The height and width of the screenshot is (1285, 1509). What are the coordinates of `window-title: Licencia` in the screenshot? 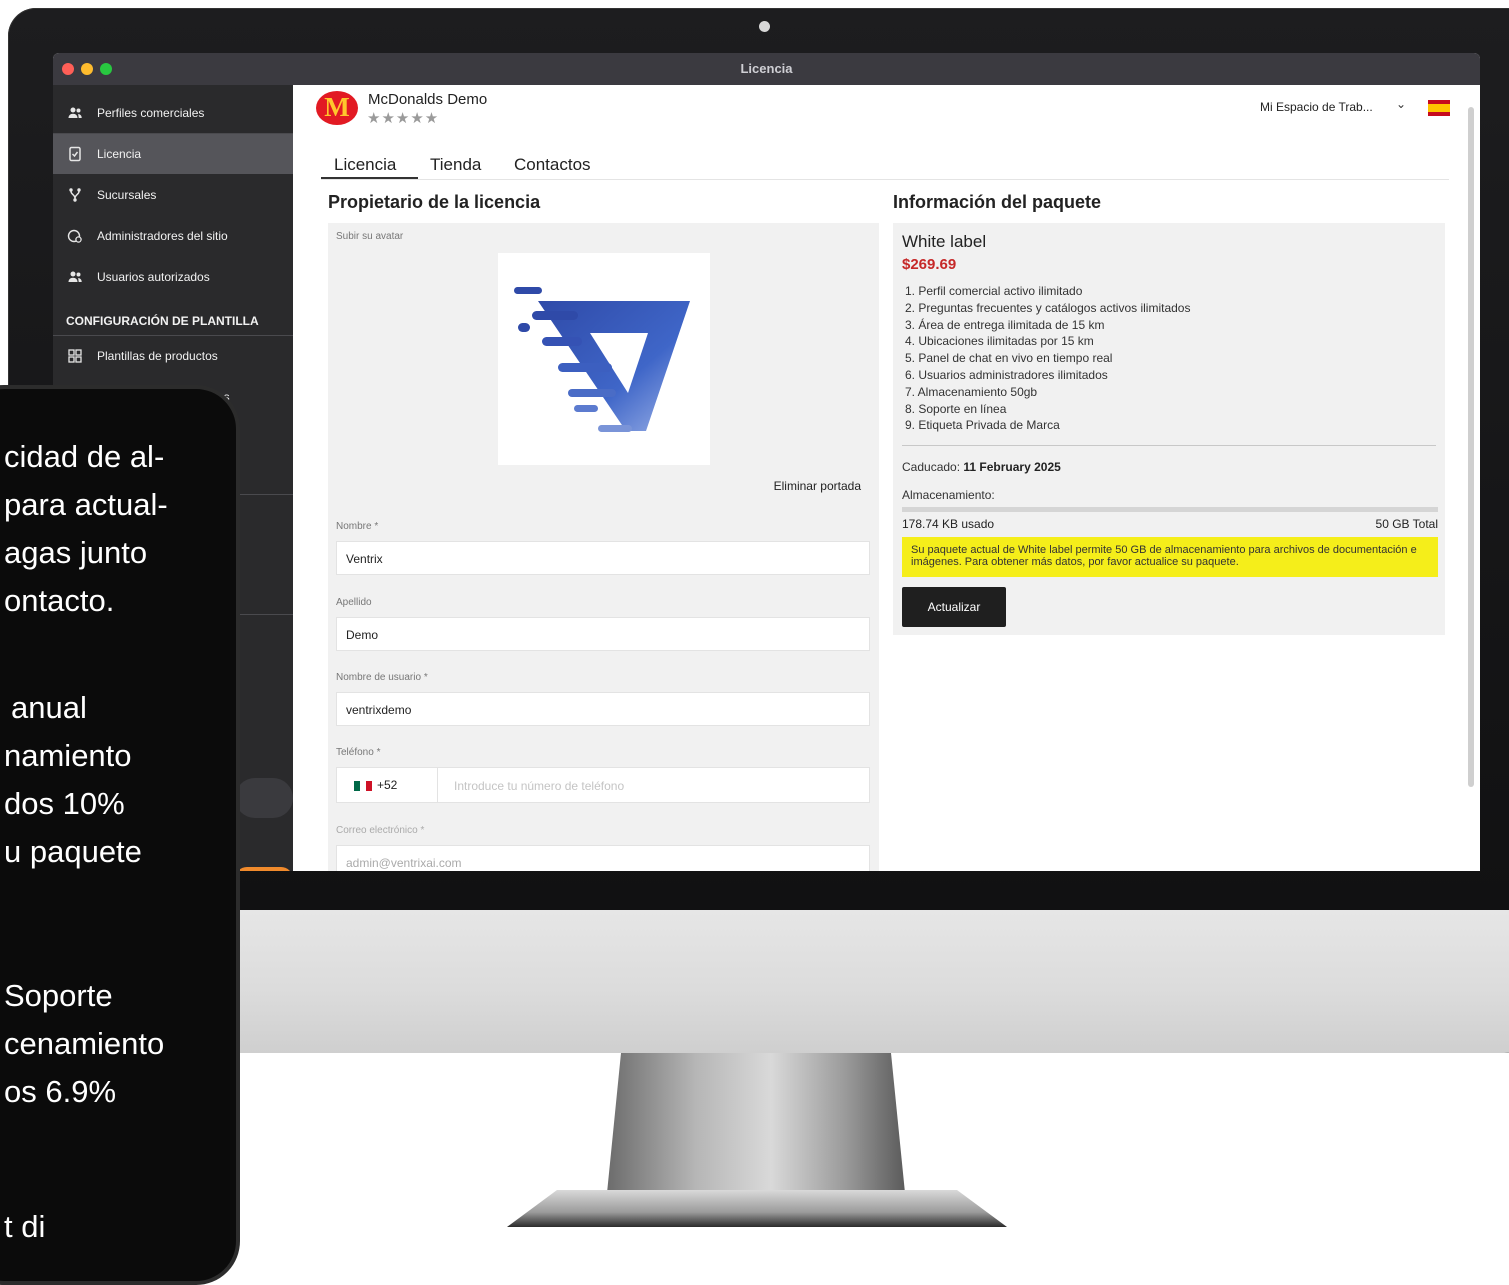 It's located at (766, 68).